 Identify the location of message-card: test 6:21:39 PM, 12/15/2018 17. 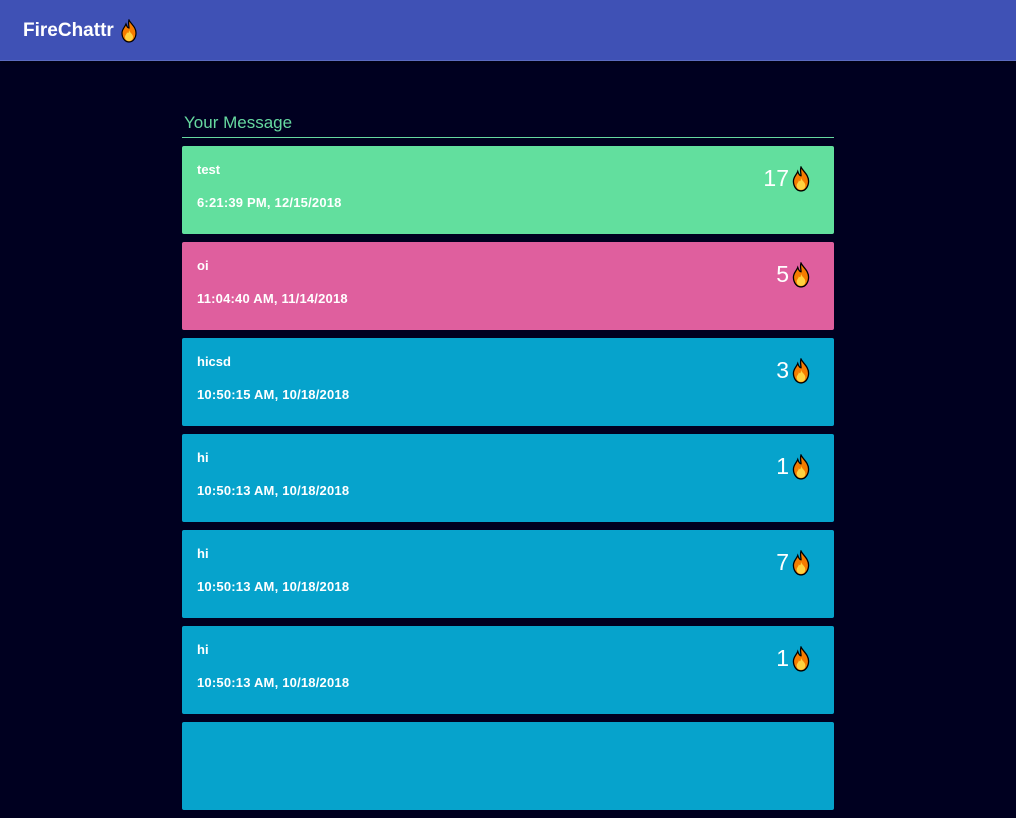
(508, 190).